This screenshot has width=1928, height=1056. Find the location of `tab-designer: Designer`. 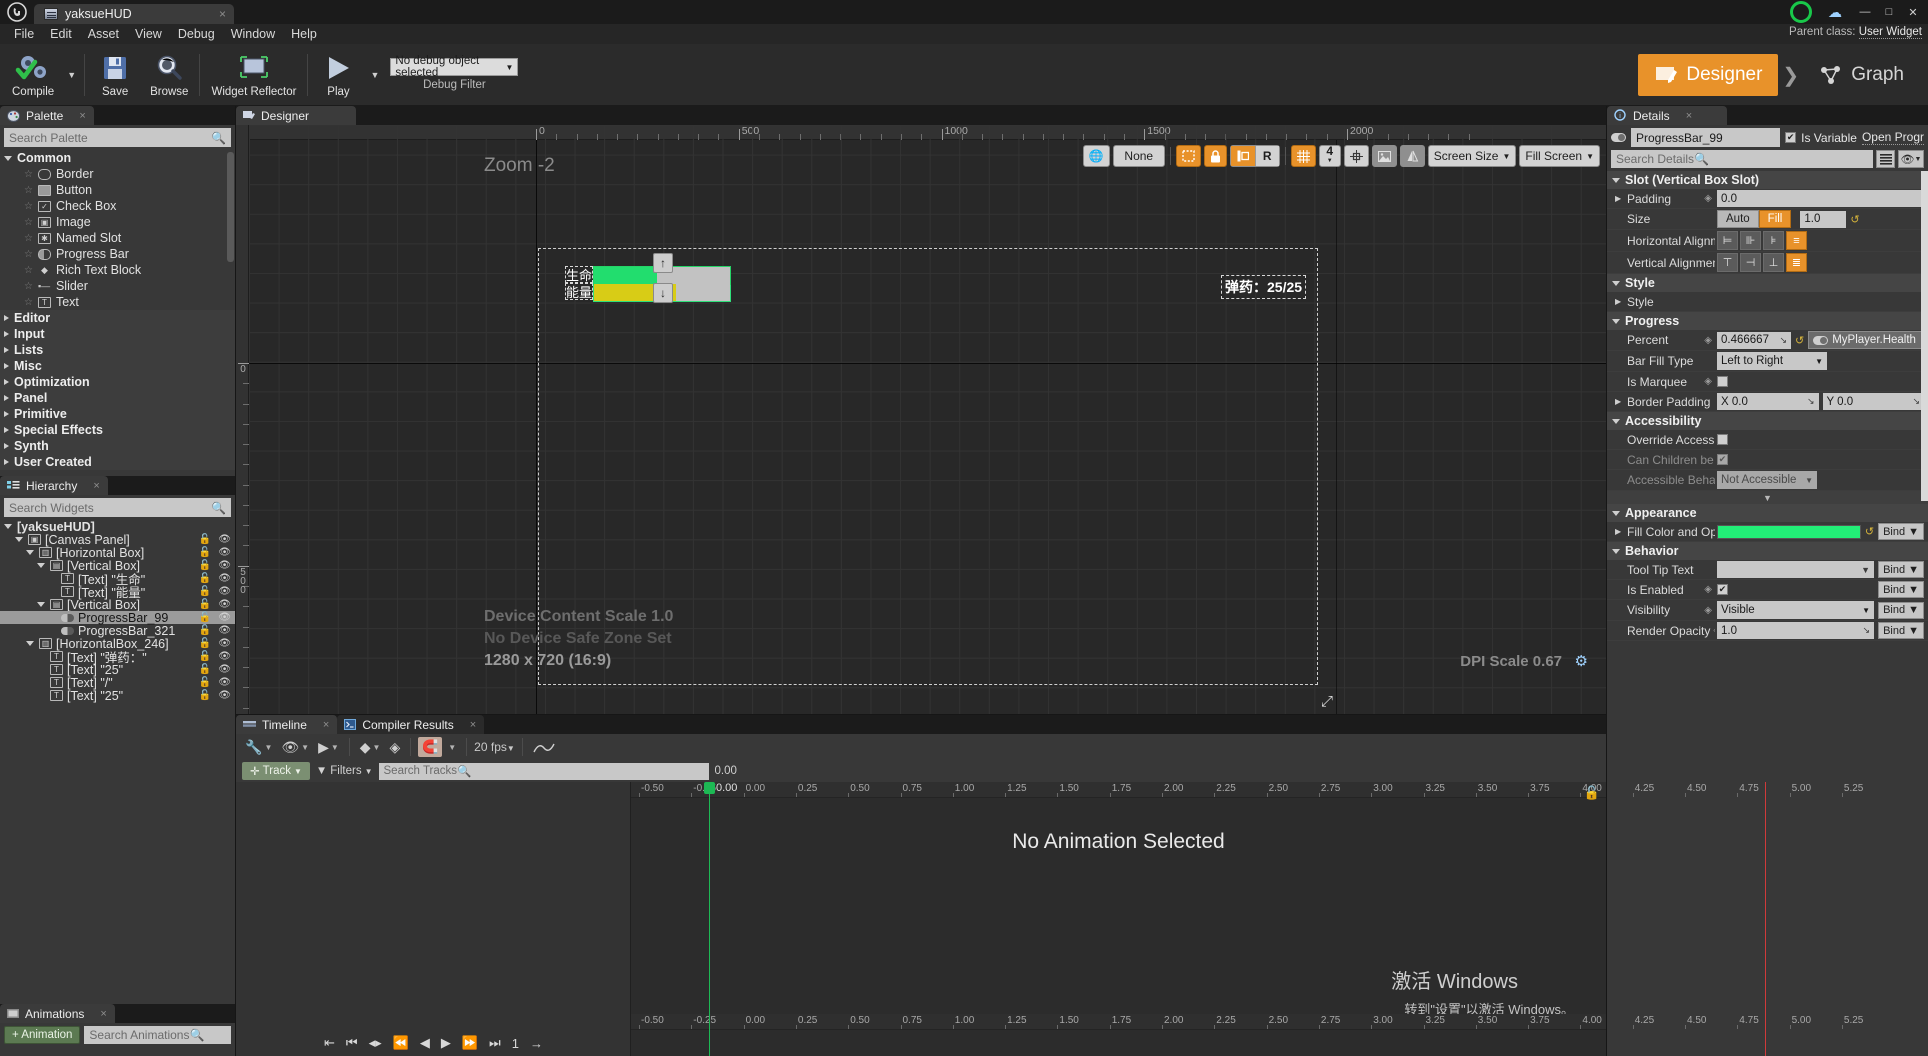

tab-designer: Designer is located at coordinates (296, 115).